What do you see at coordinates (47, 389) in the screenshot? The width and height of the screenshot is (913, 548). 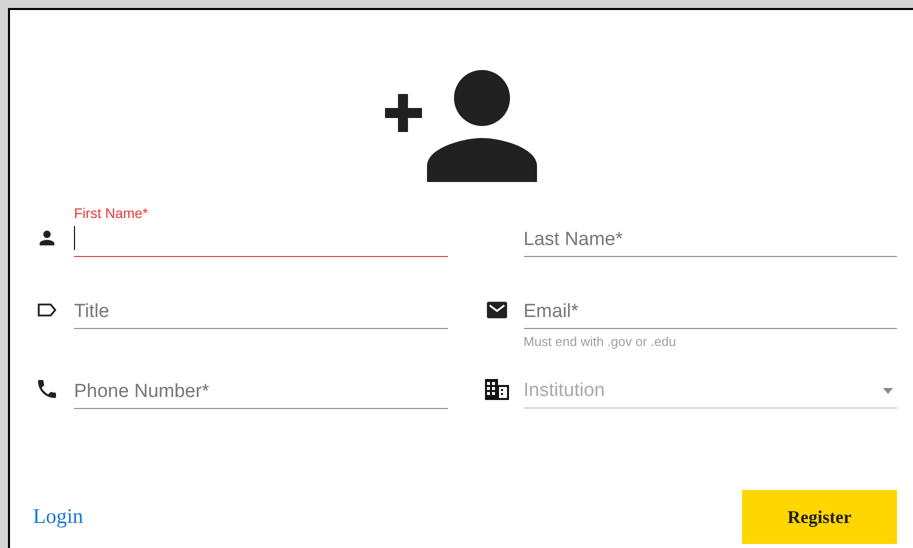 I see `phone-icon` at bounding box center [47, 389].